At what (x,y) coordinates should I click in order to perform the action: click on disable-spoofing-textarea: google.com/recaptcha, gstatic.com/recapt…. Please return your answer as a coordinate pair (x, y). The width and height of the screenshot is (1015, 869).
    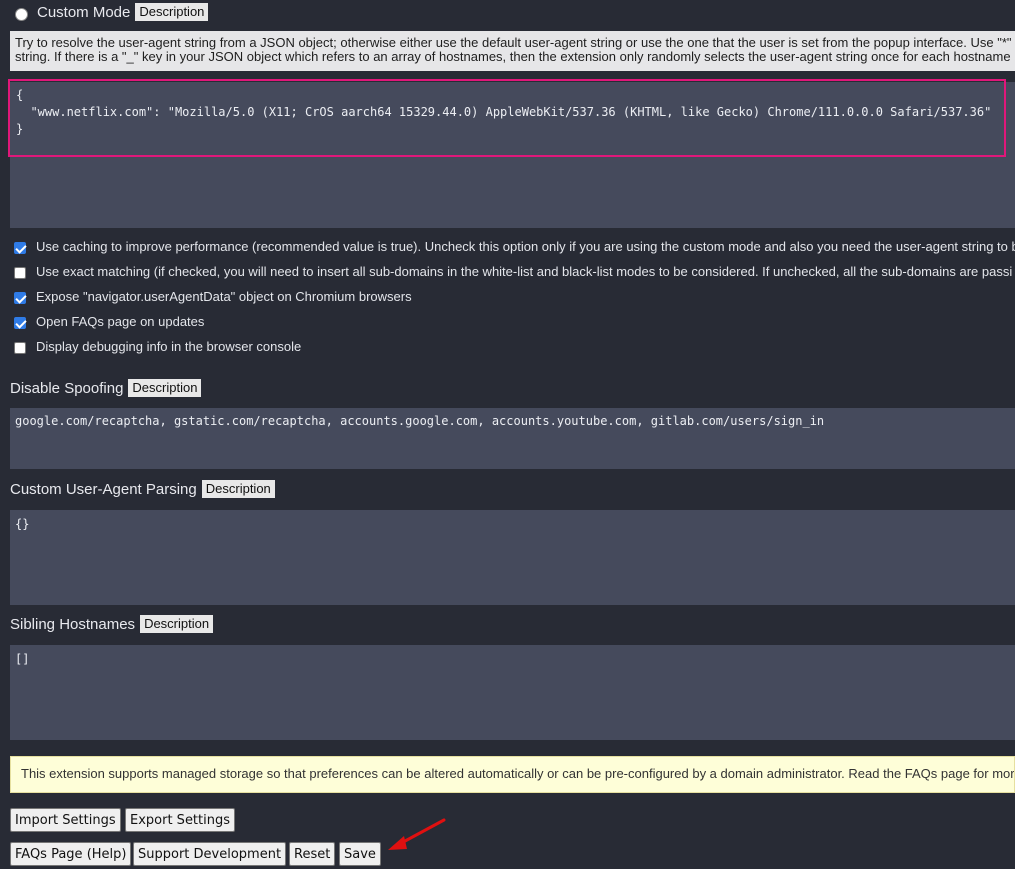
    Looking at the image, I should click on (512, 438).